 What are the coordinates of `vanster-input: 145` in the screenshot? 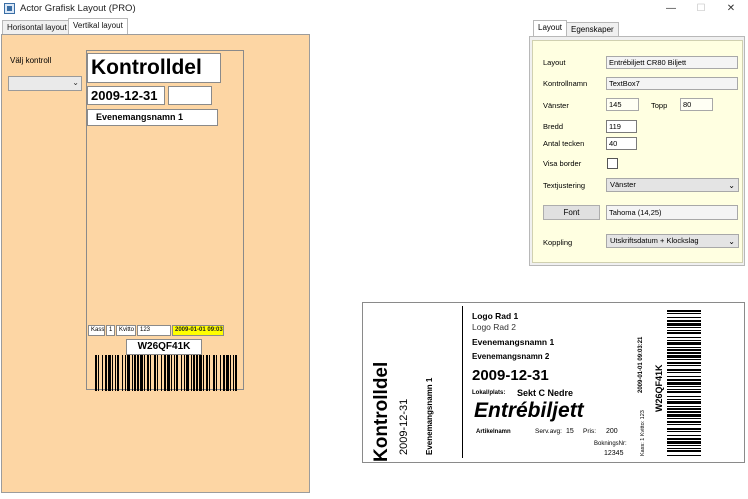 It's located at (622, 104).